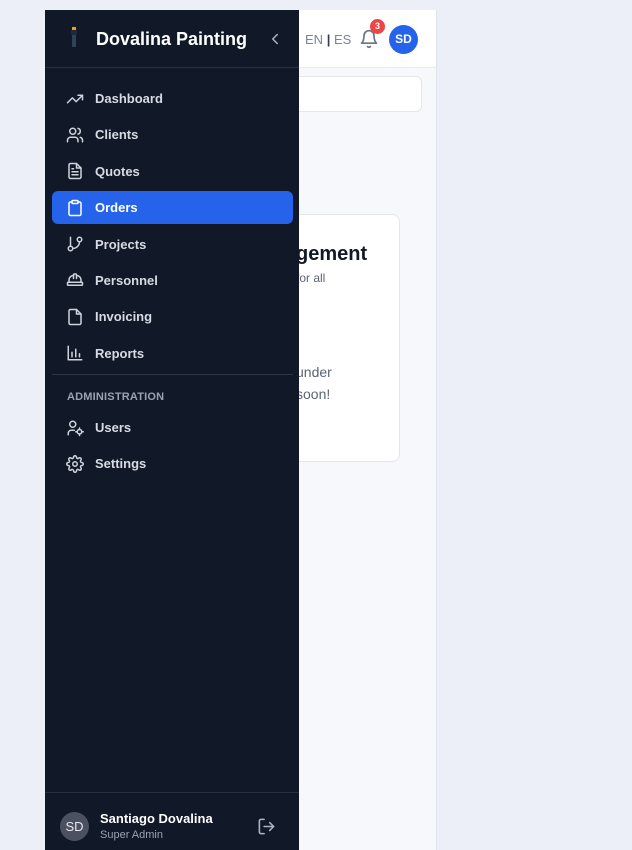 Image resolution: width=632 pixels, height=850 pixels. I want to click on logout-icon, so click(266, 826).